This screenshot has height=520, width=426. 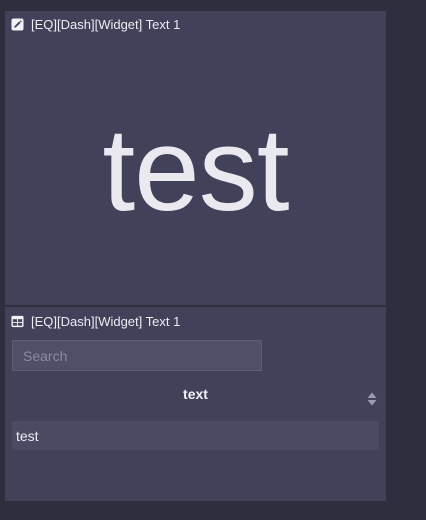 I want to click on sort-icon, so click(x=372, y=399).